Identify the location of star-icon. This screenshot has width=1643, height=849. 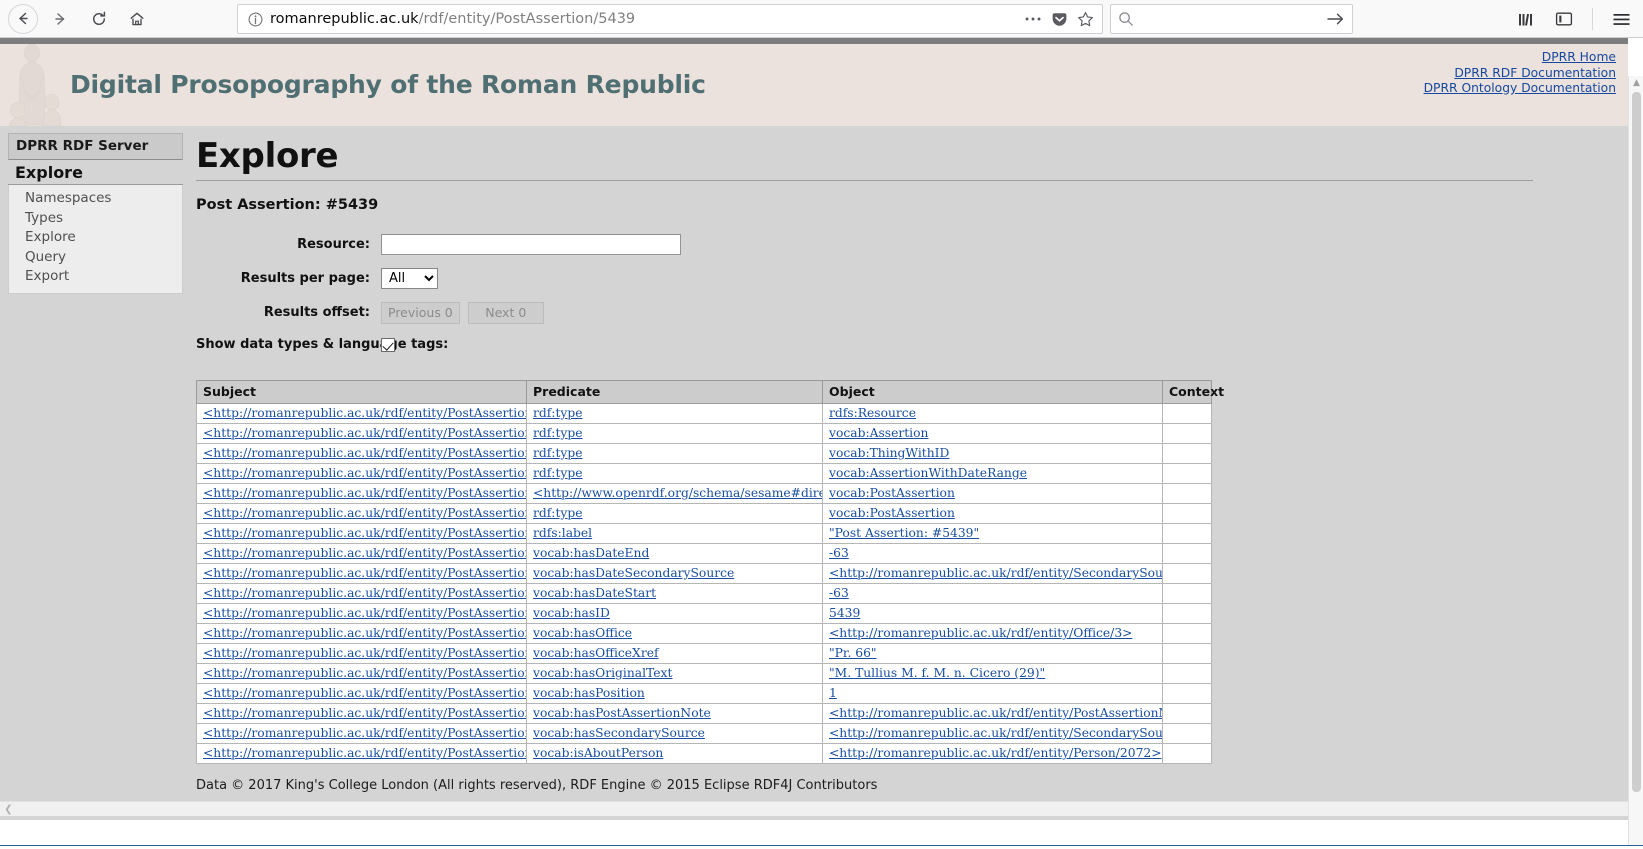
(1085, 19).